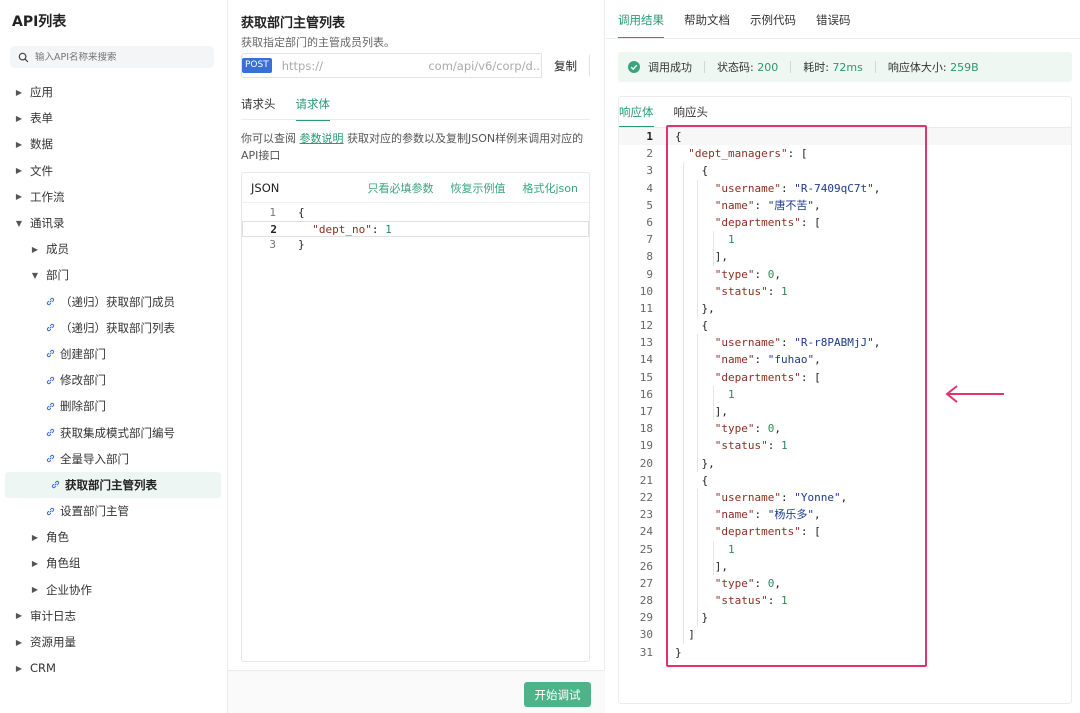  What do you see at coordinates (47, 223) in the screenshot?
I see `sidebar-item-label: 通讯录` at bounding box center [47, 223].